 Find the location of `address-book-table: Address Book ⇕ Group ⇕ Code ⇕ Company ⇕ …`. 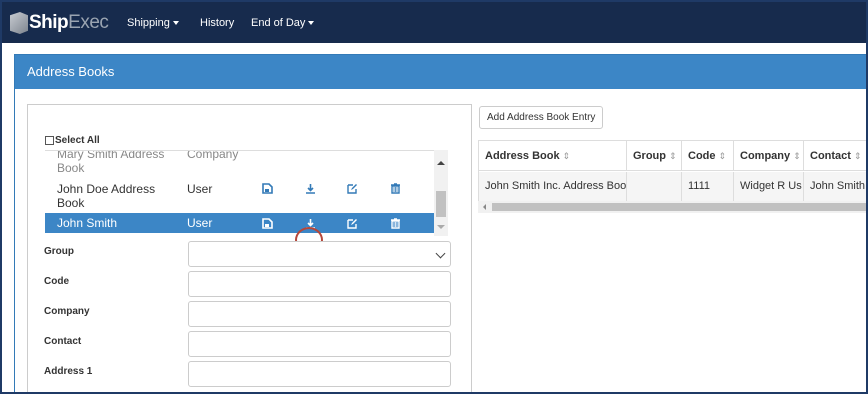

address-book-table: Address Book ⇕ Group ⇕ Code ⇕ Company ⇕ … is located at coordinates (672, 170).